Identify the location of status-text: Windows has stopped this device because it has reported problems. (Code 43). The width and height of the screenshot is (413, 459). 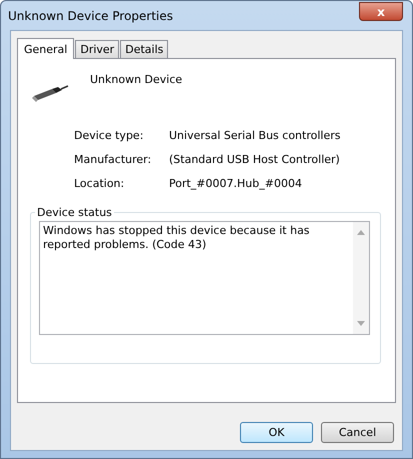
(176, 238).